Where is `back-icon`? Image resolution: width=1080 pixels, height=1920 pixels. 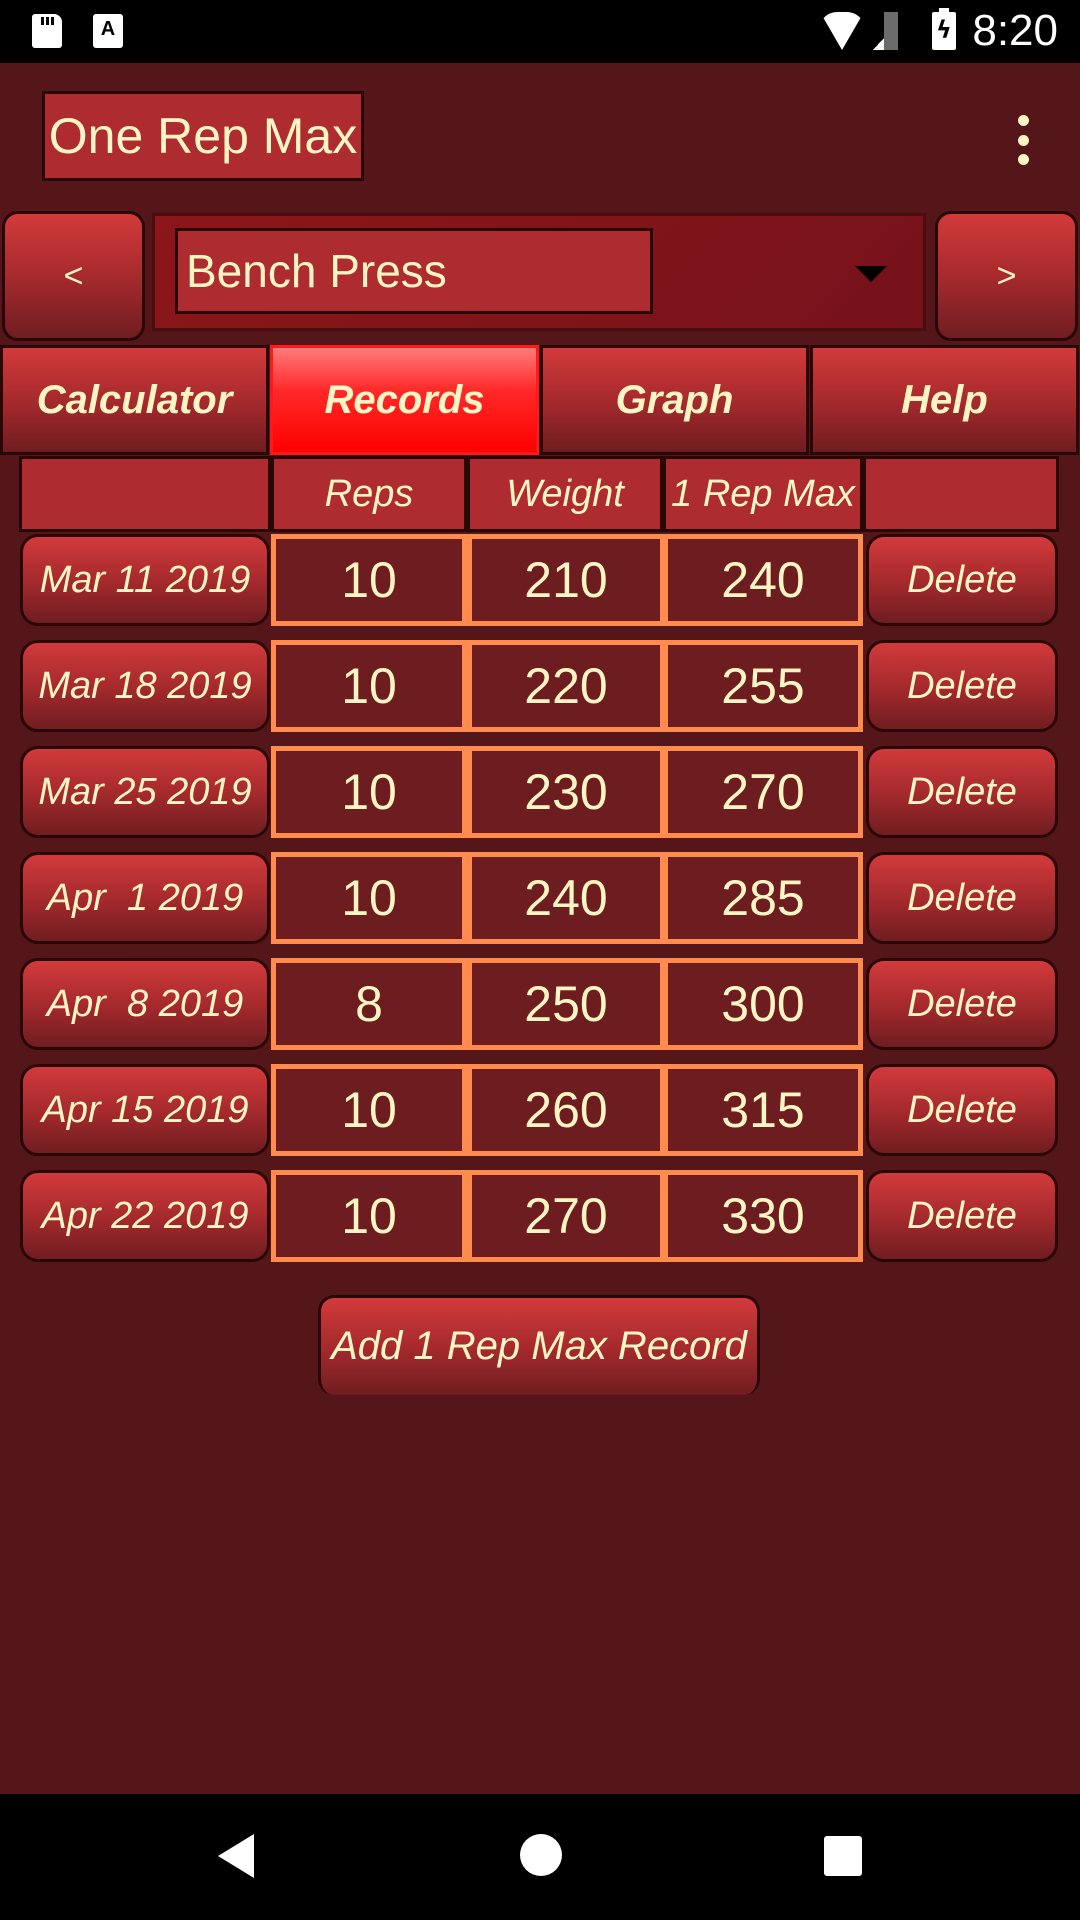 back-icon is located at coordinates (236, 1856).